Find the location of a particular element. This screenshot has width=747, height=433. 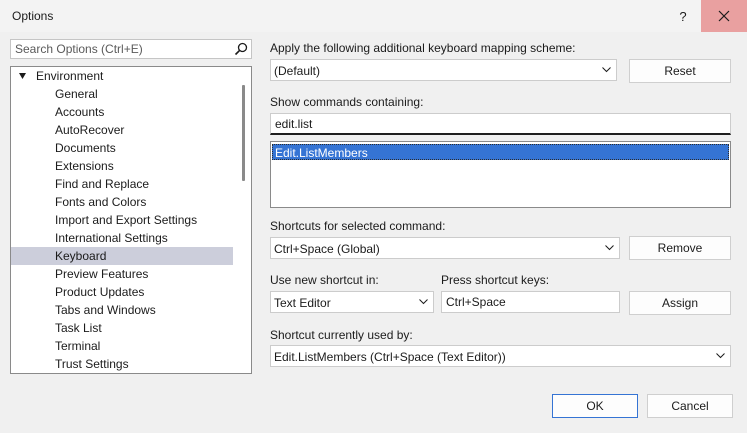

shortcuts-dropdown: Ctrl+Space (Global) is located at coordinates (445, 248).